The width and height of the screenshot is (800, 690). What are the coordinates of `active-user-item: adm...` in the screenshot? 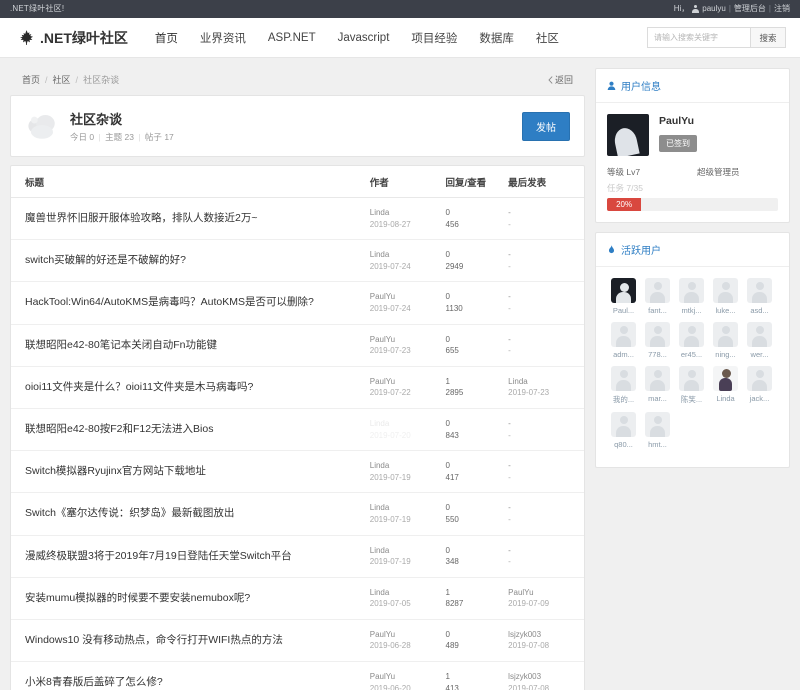 It's located at (623, 340).